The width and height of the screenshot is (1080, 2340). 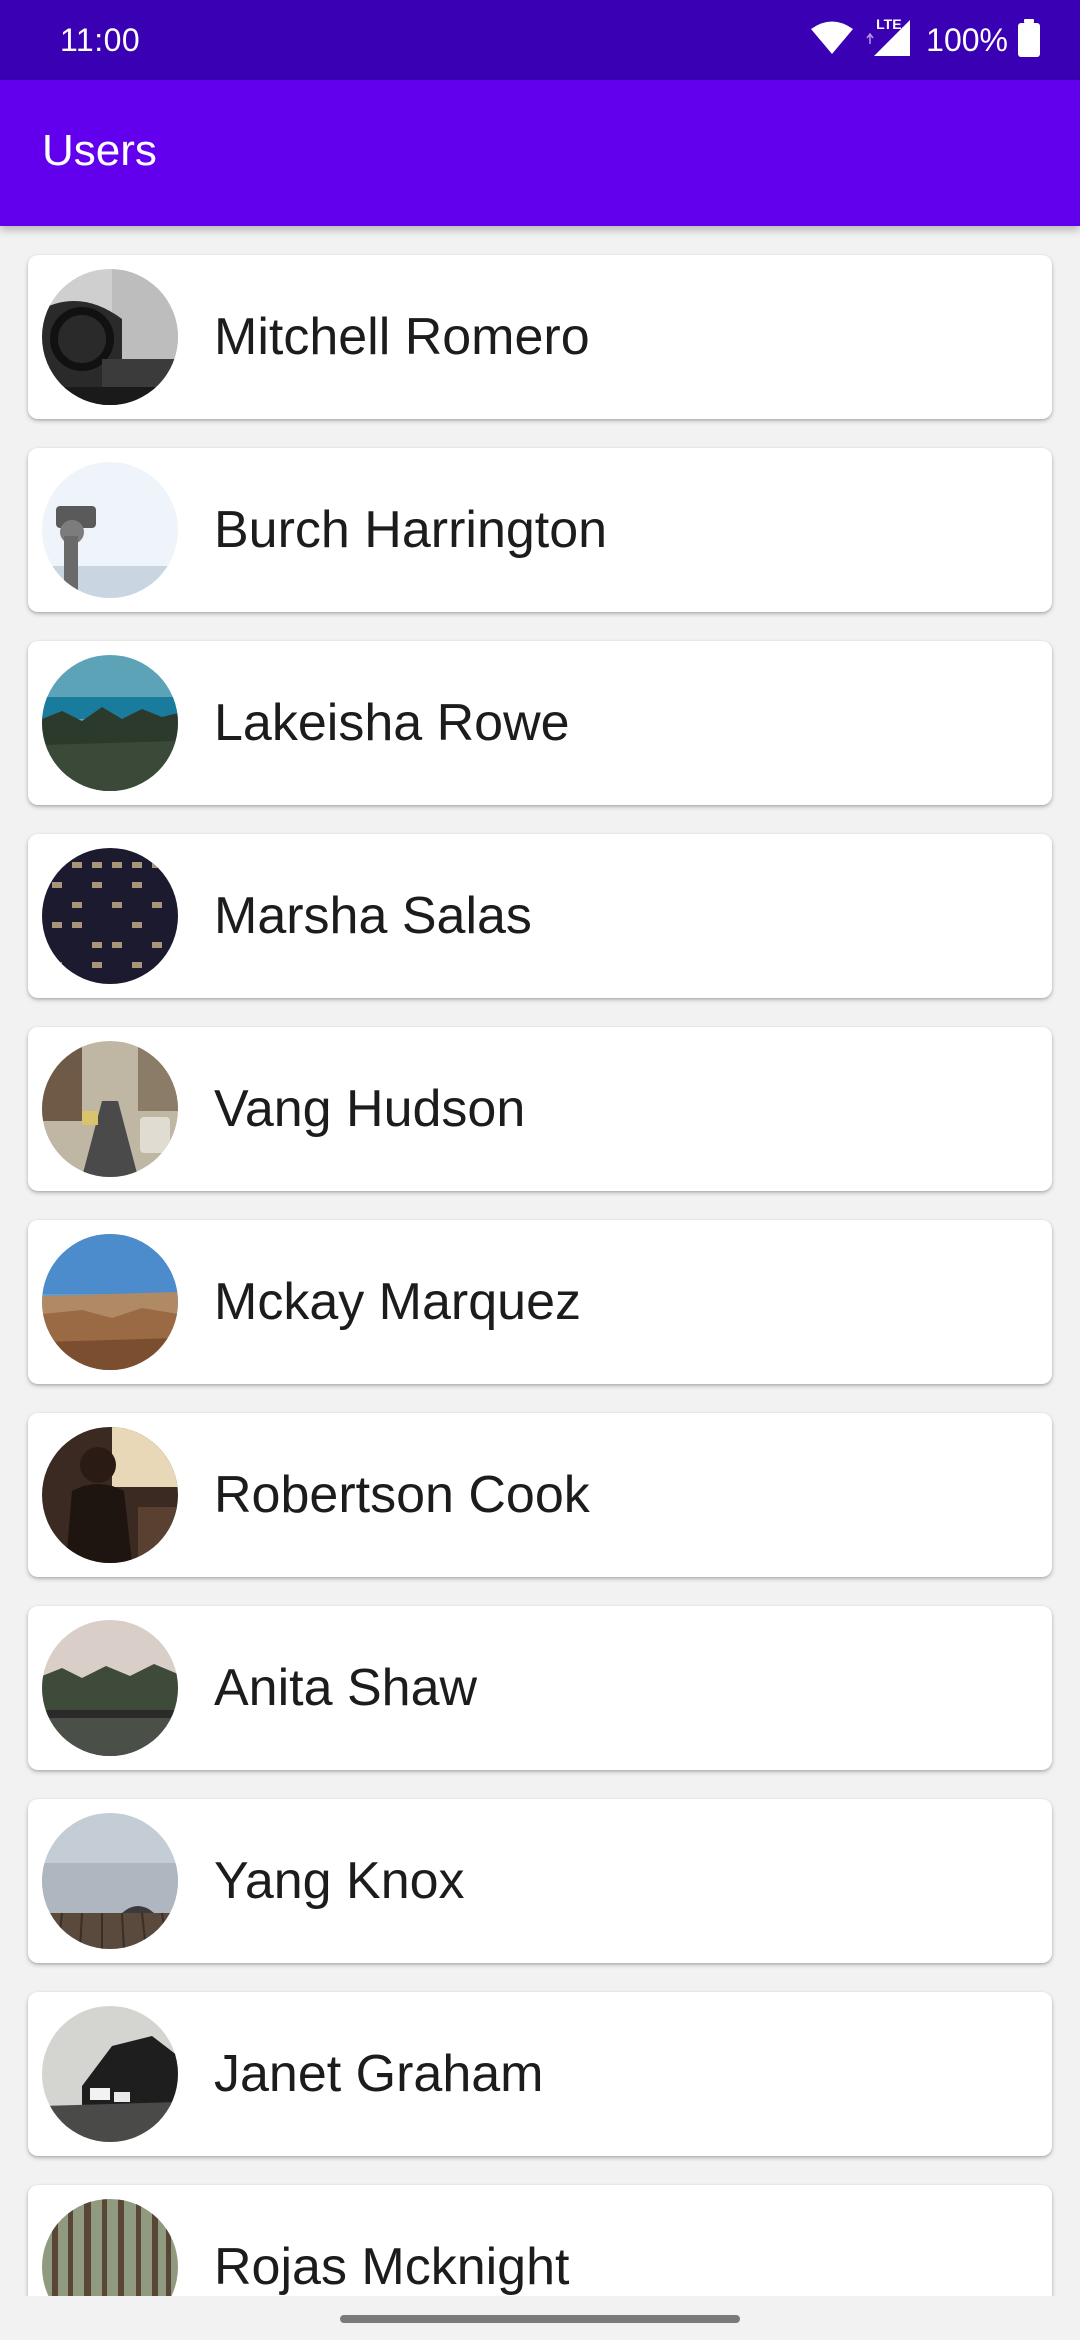 I want to click on user-name: Anita Shaw, so click(x=346, y=1688).